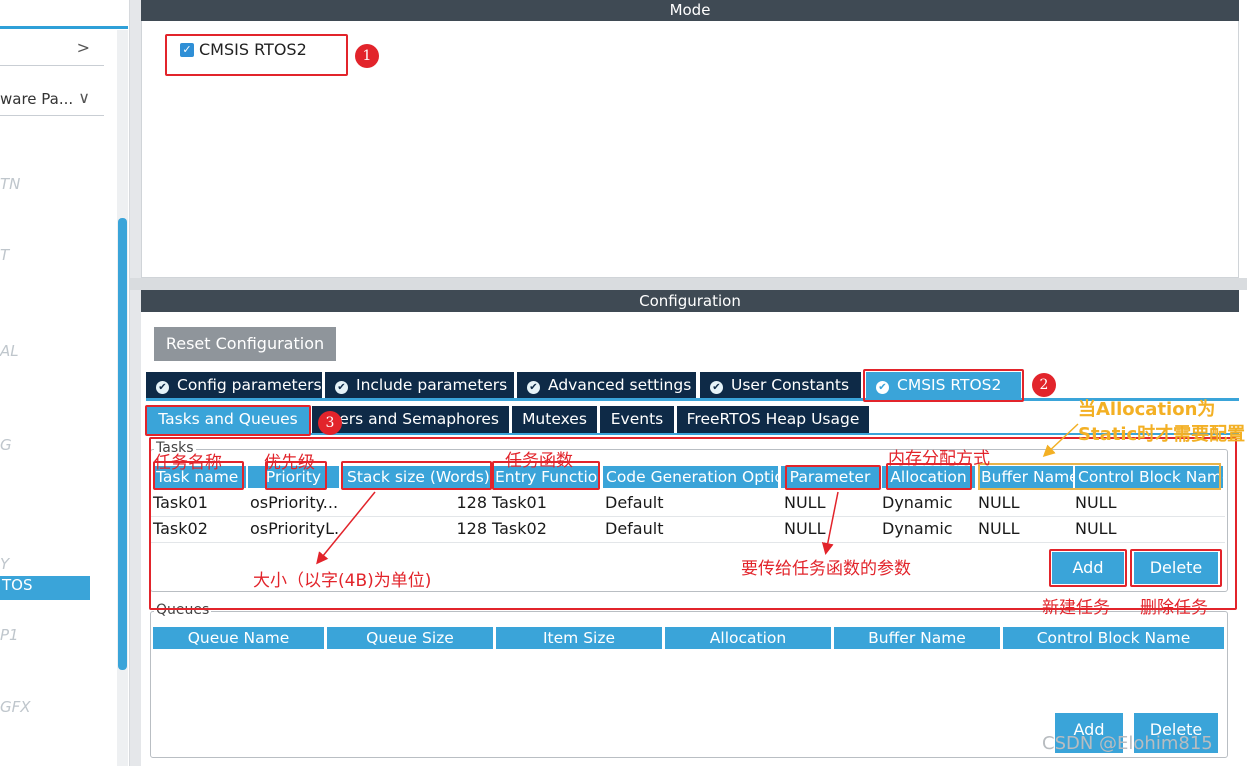 Image resolution: width=1247 pixels, height=766 pixels. I want to click on arrow-static-note, so click(1060, 440).